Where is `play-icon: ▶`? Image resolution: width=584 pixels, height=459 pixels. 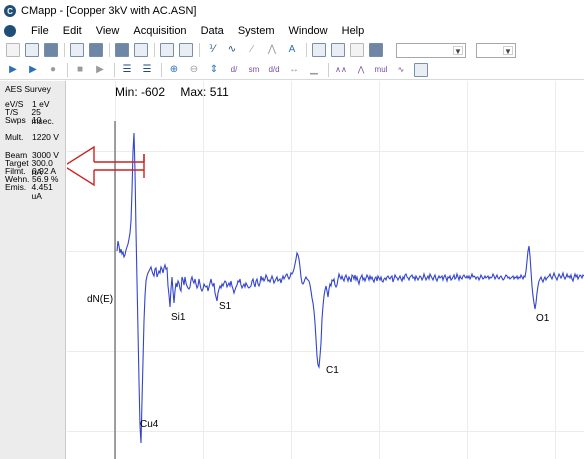
play-icon: ▶ is located at coordinates (13, 70).